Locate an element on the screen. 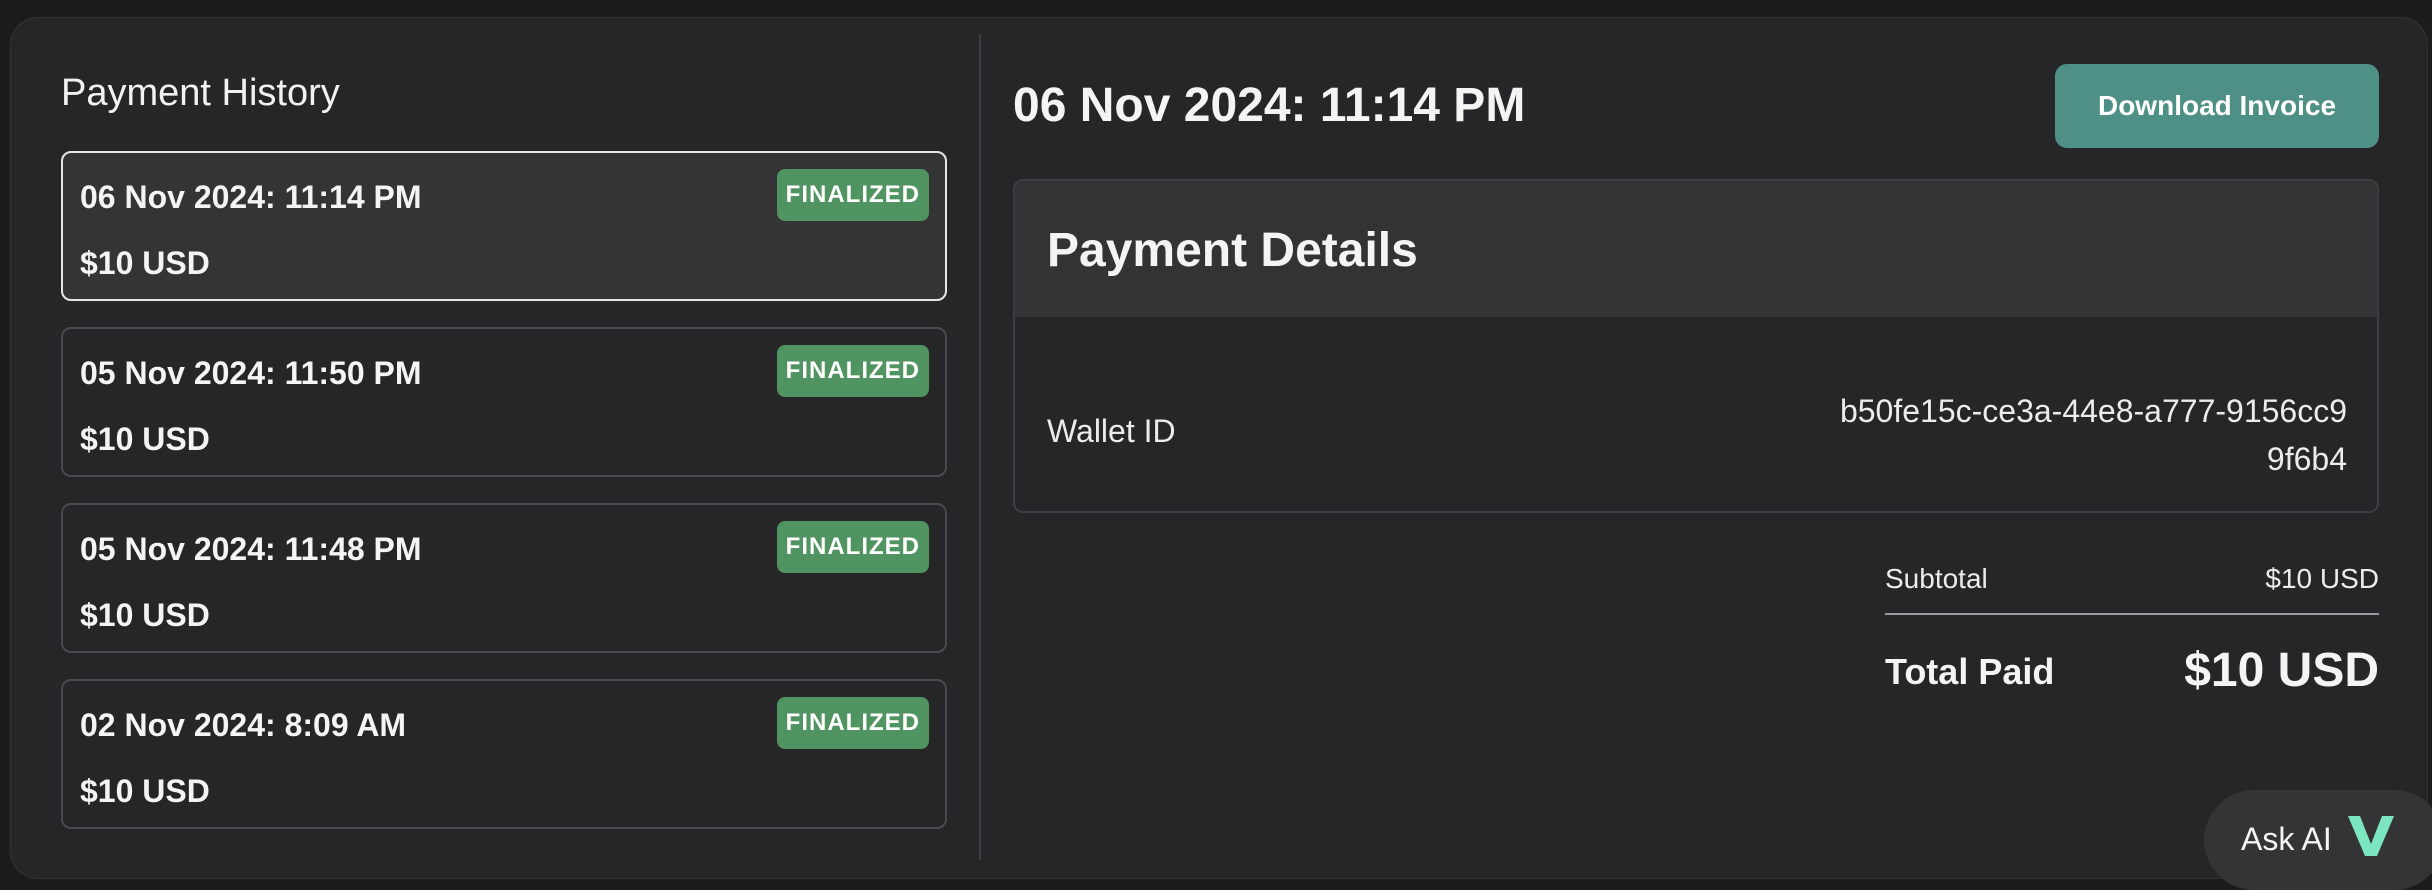  wallet-id-value: b50fe15c-ce3a-44e8-a777-9156cc99f6b4 is located at coordinates (2093, 435).